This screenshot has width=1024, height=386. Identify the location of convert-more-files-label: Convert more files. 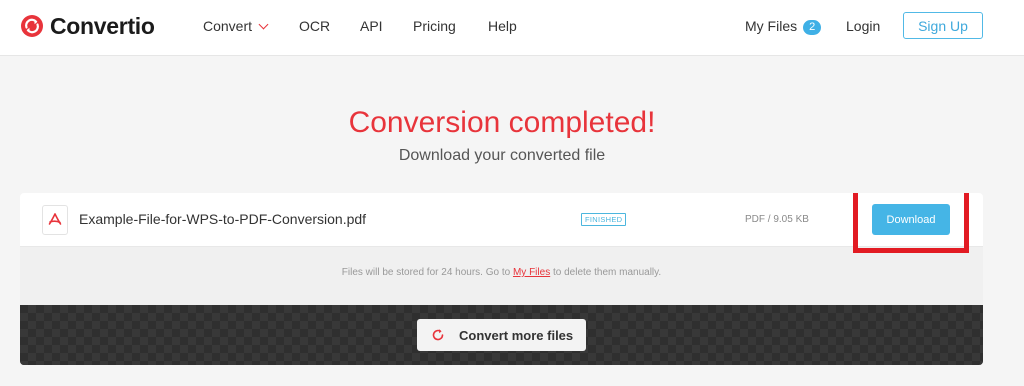
(516, 335).